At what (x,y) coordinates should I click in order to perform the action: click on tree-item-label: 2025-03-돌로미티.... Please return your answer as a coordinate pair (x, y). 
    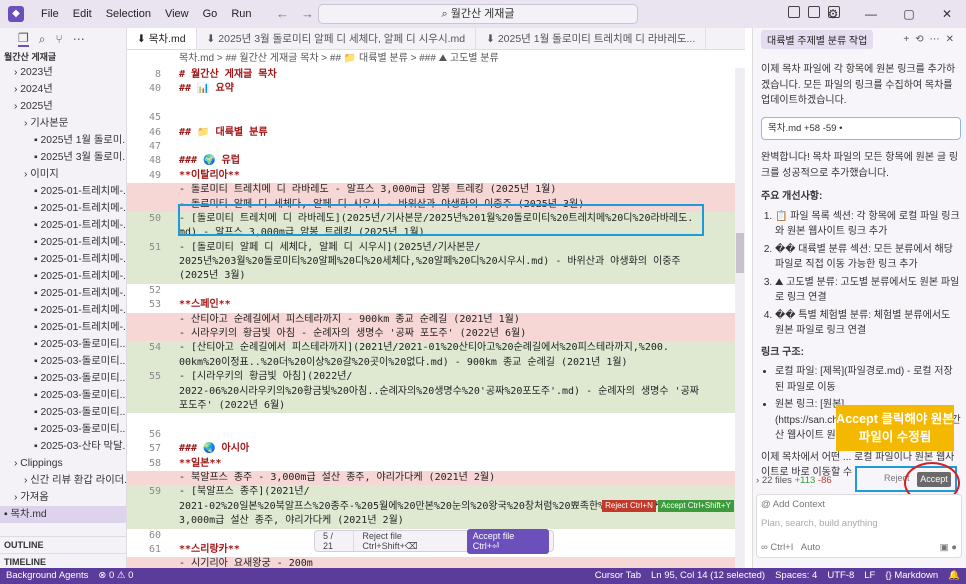
    Looking at the image, I should click on (83, 344).